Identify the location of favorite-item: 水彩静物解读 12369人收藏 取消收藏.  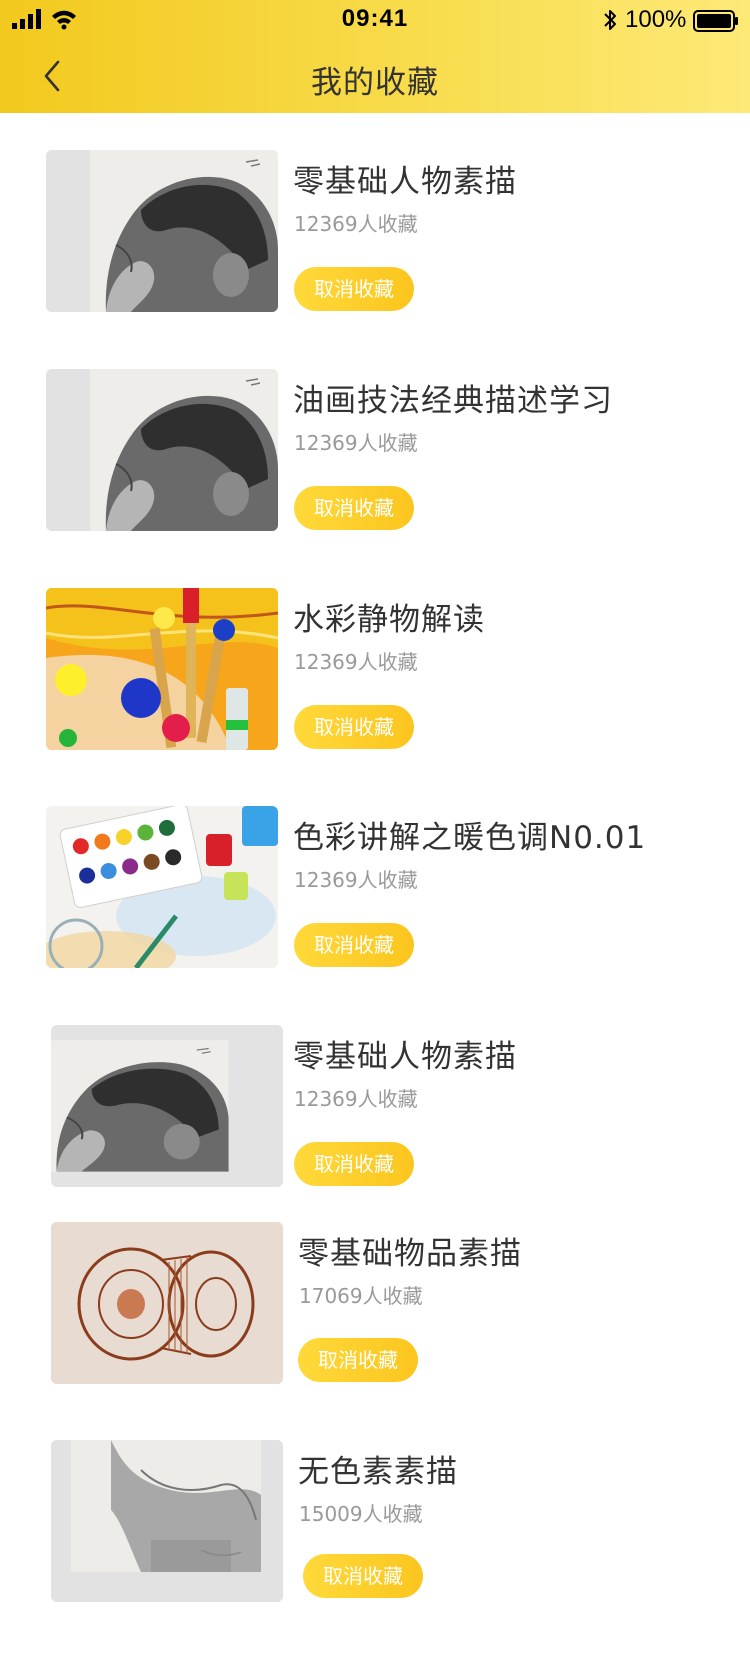
(375, 678).